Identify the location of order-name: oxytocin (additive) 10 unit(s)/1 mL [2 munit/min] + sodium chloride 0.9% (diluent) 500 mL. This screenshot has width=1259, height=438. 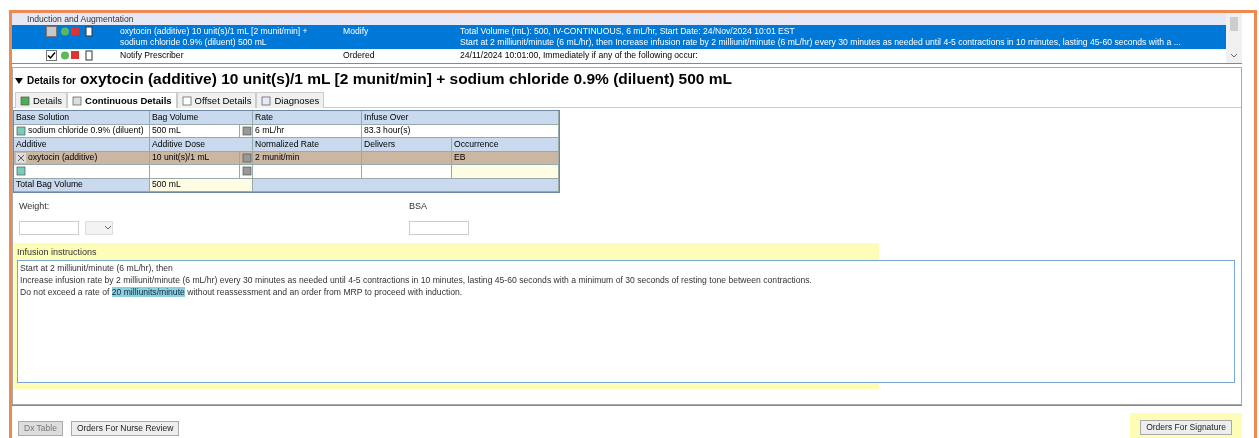
(214, 37).